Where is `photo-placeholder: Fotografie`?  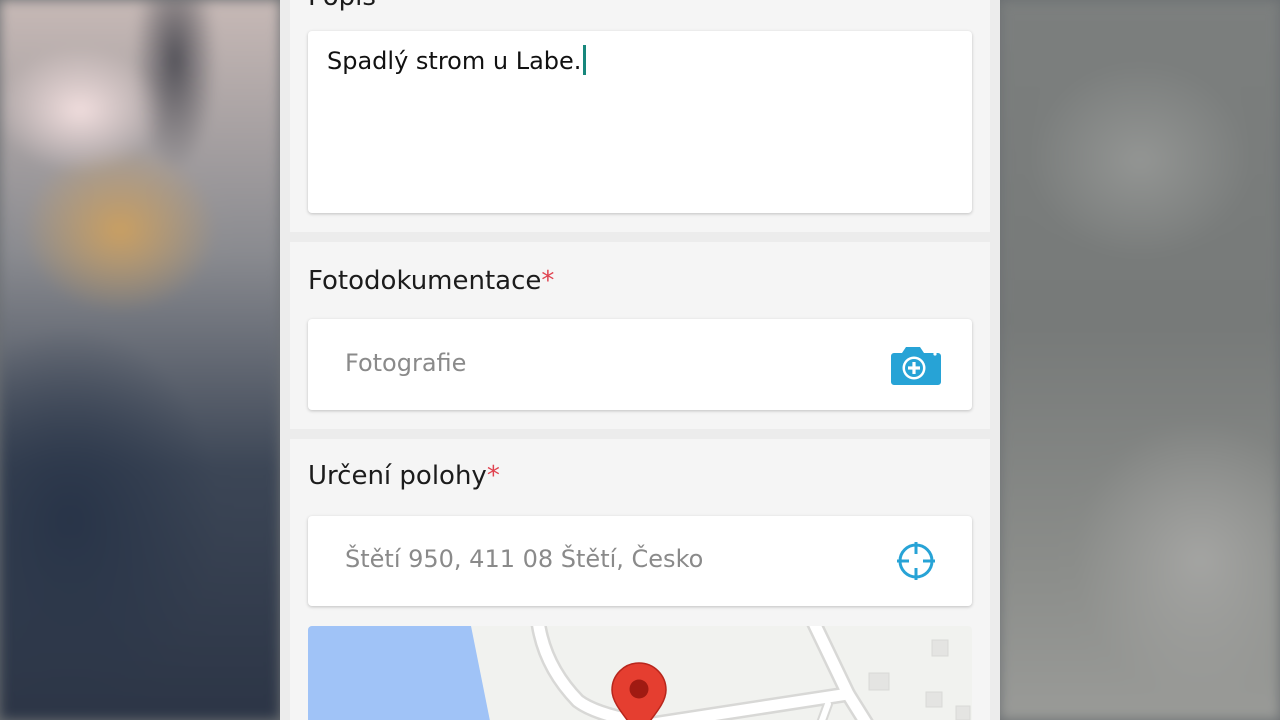
photo-placeholder: Fotografie is located at coordinates (406, 363).